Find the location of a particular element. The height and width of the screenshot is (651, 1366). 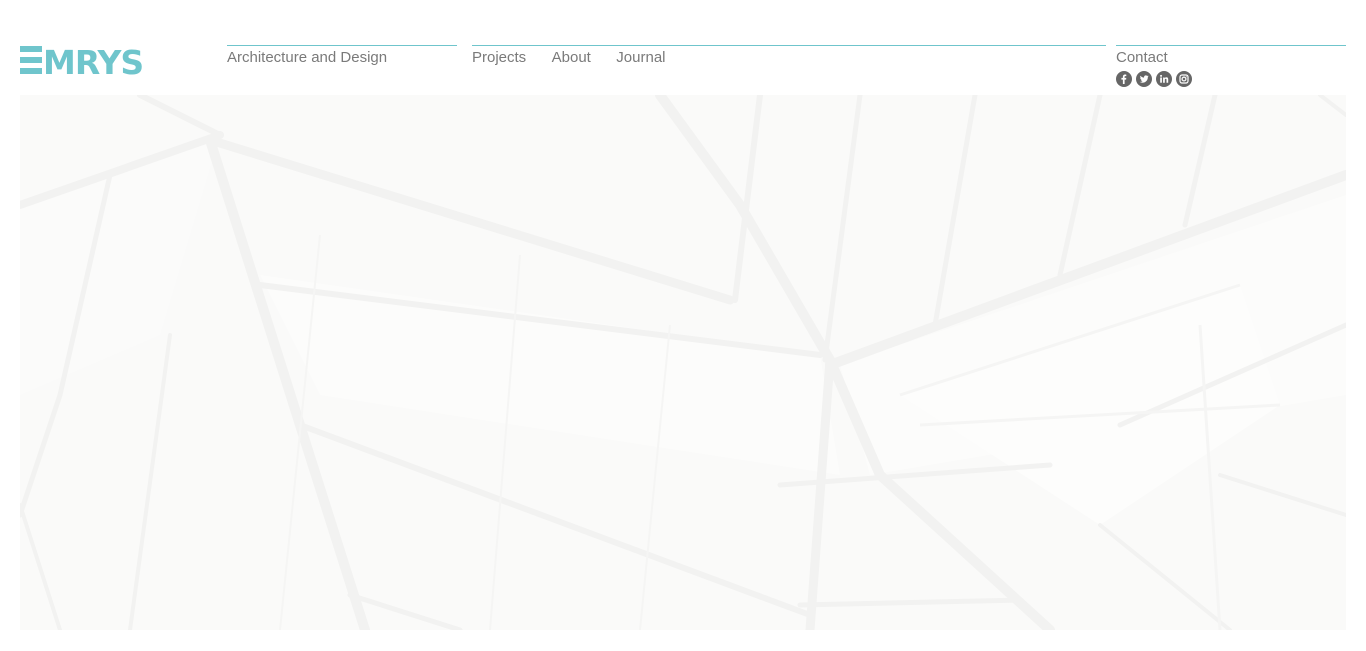

nav-journal-link: Journal is located at coordinates (640, 58).